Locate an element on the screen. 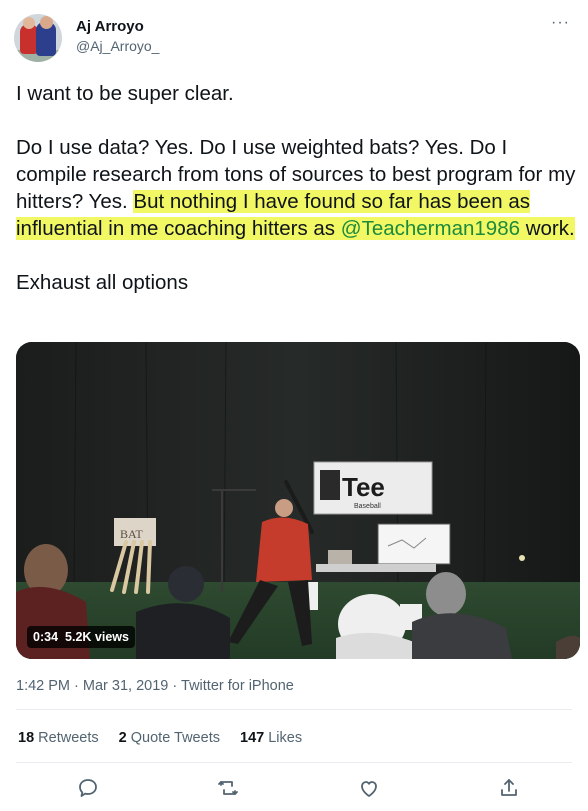  share-icon is located at coordinates (509, 788).